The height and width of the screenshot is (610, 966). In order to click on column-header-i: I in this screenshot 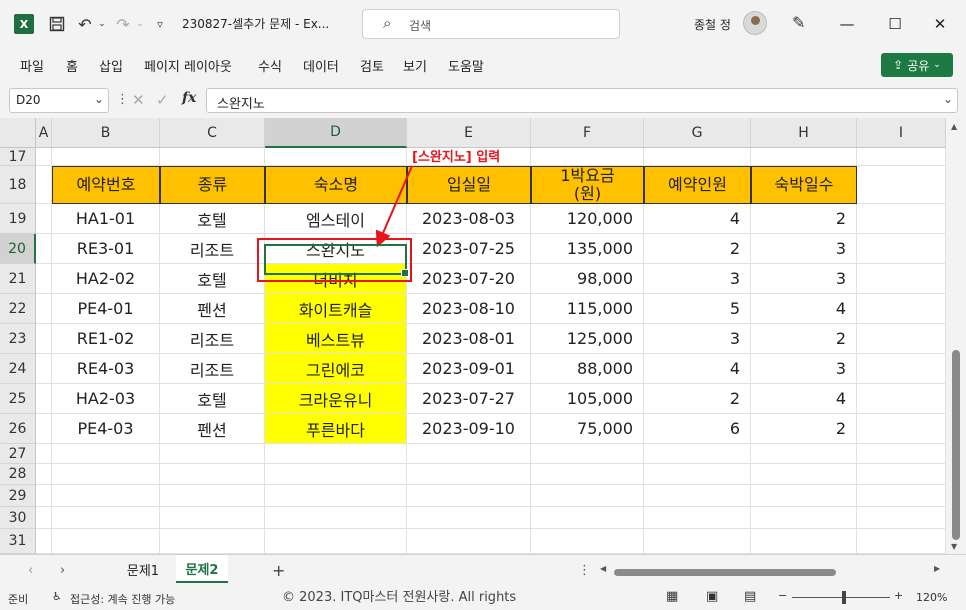, I will do `click(901, 133)`.